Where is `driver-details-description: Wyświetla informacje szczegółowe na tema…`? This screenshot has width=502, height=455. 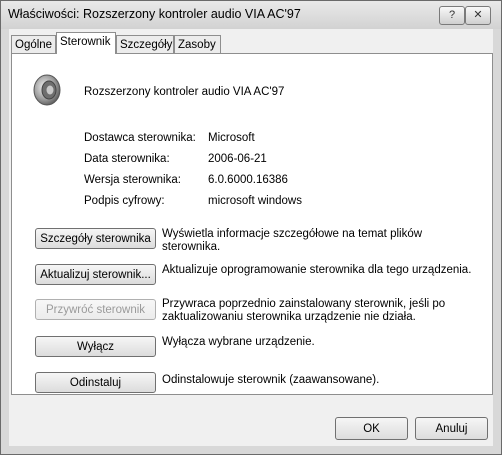
driver-details-description: Wyświetla informacje szczegółowe na tema… is located at coordinates (292, 240).